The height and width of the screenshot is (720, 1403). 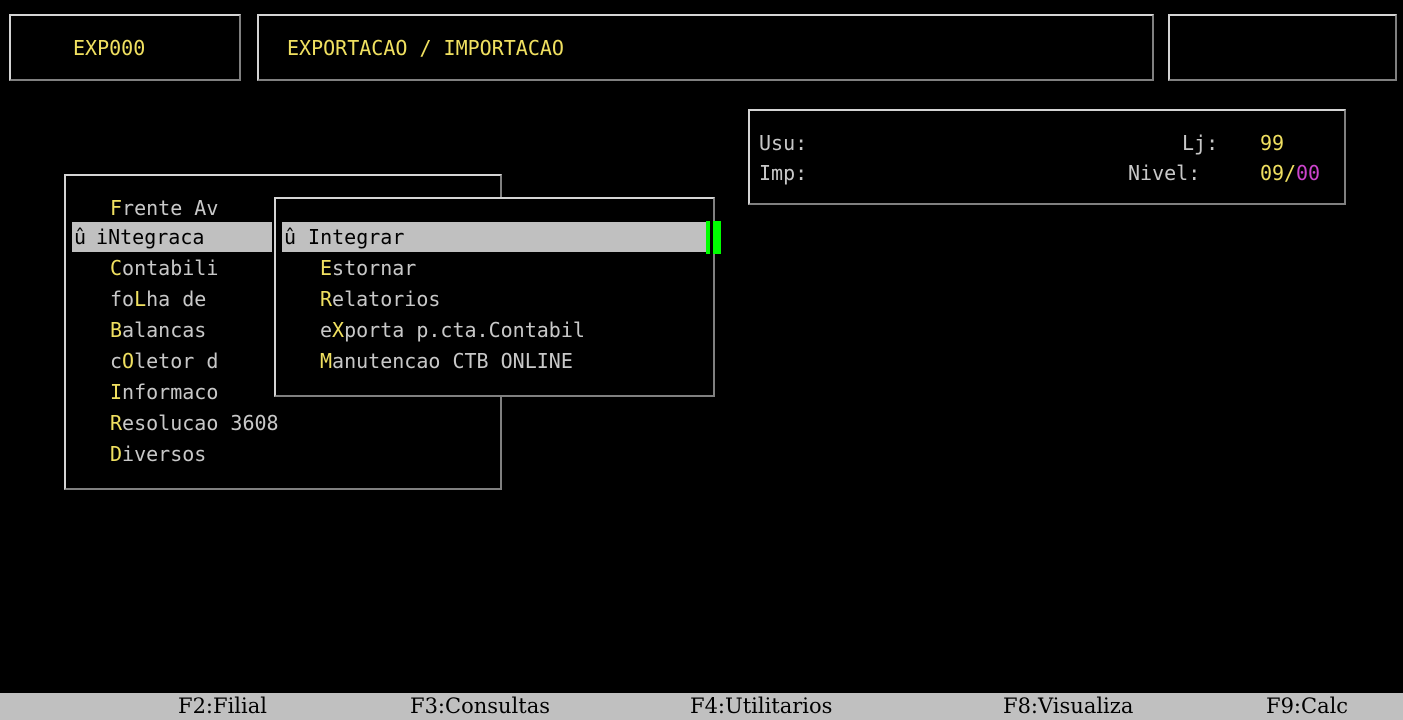 I want to click on screen-code: EXP000, so click(x=109, y=48).